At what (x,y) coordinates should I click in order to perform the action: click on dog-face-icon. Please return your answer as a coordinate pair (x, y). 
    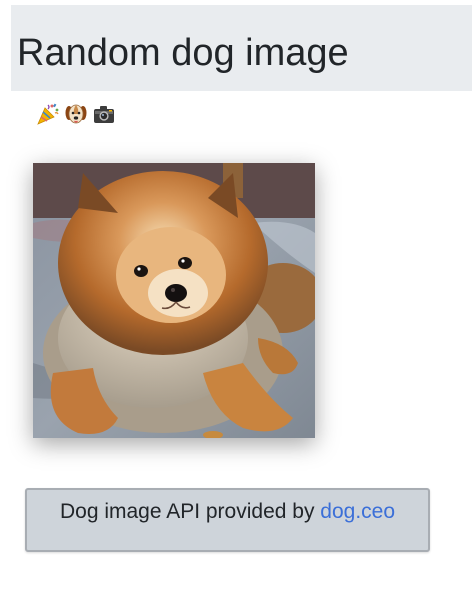
    Looking at the image, I should click on (76, 114).